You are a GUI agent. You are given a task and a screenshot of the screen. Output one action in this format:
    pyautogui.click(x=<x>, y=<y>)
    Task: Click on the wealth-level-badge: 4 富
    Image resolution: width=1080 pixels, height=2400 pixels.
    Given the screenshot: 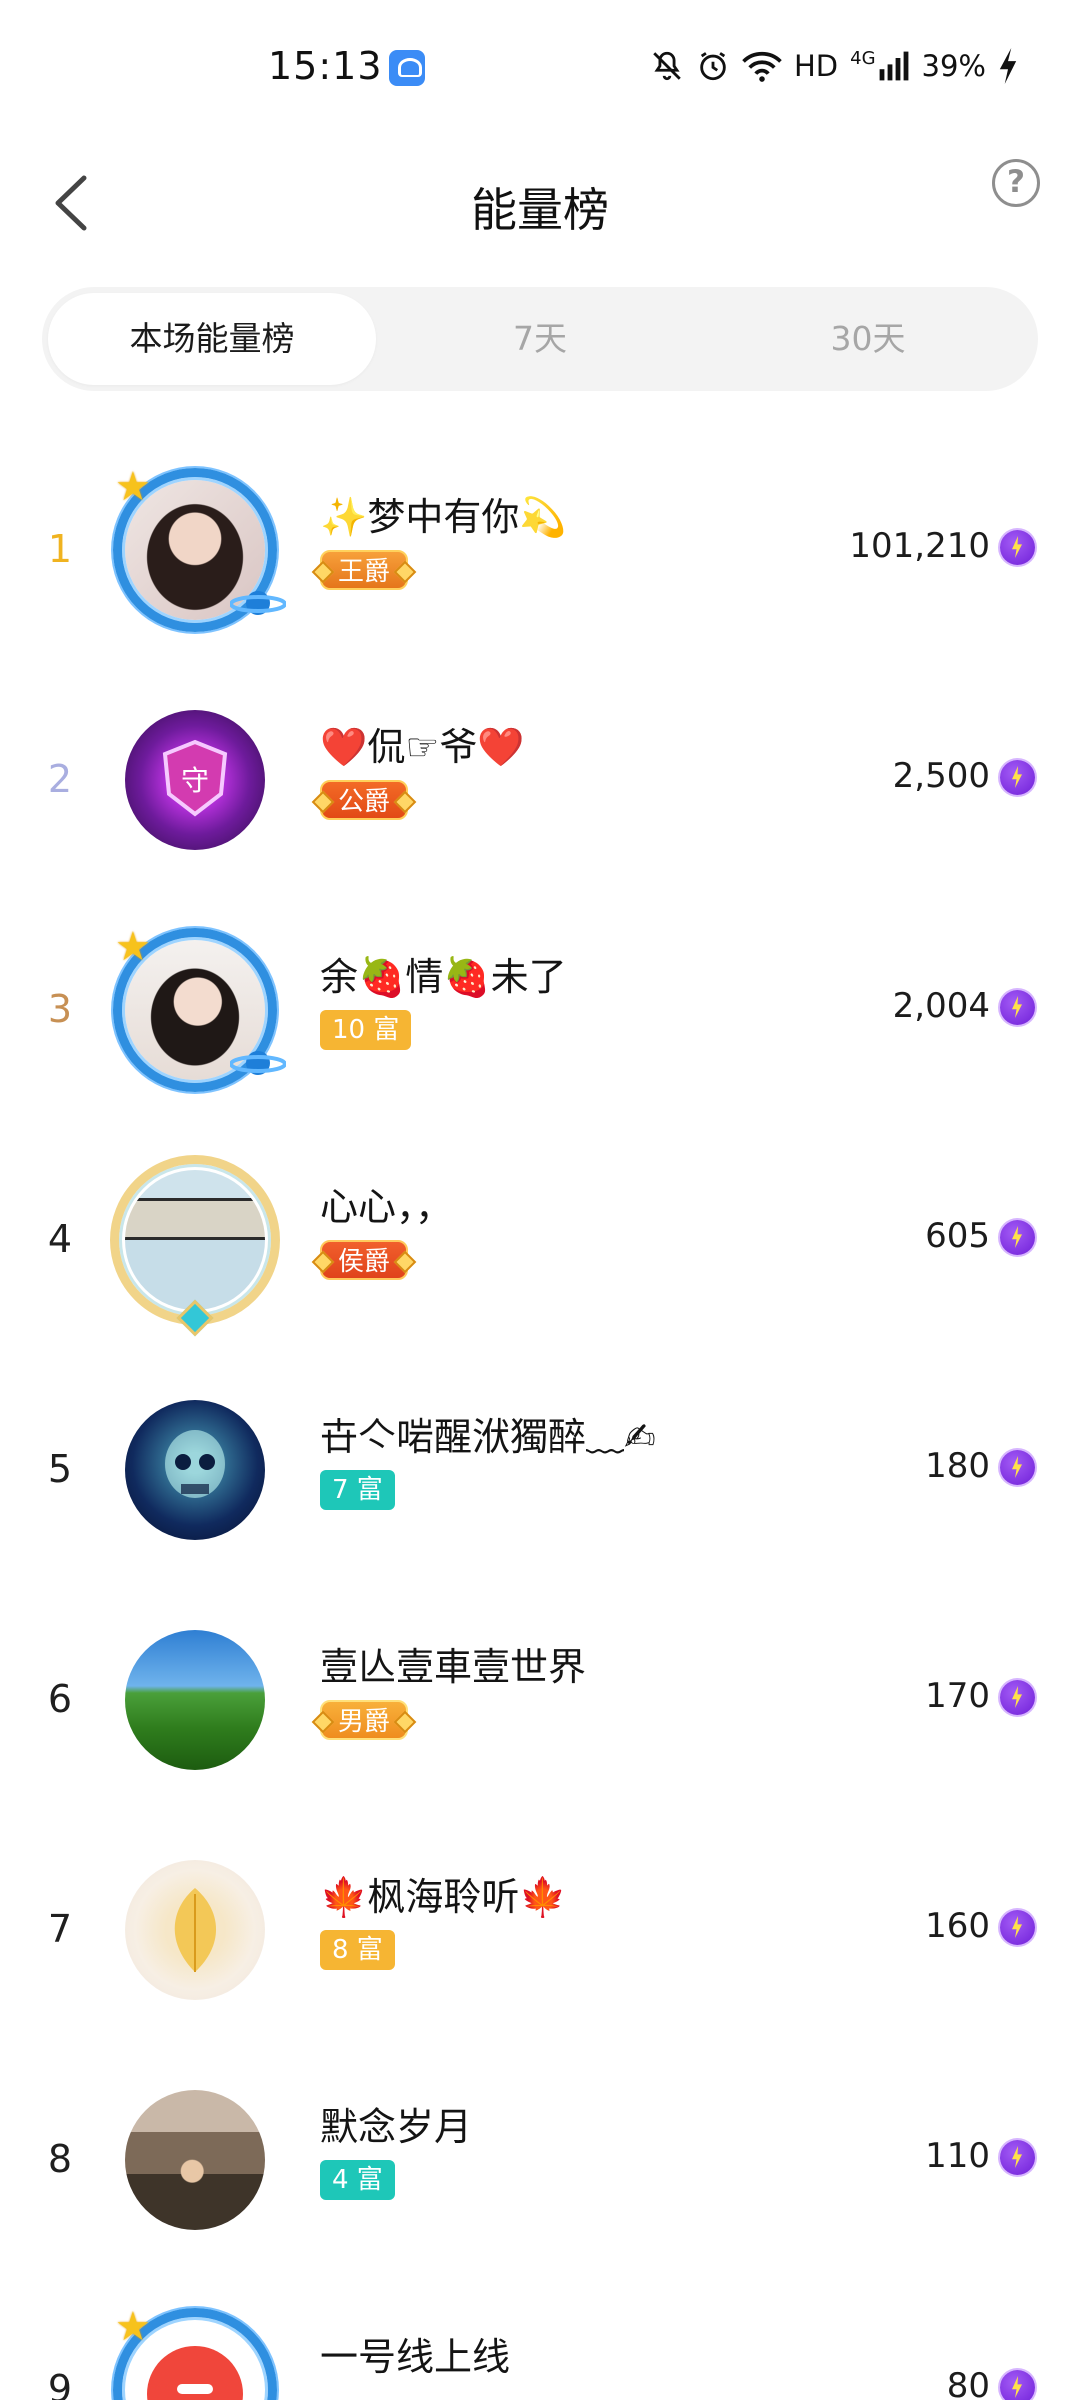 What is the action you would take?
    pyautogui.click(x=357, y=2180)
    